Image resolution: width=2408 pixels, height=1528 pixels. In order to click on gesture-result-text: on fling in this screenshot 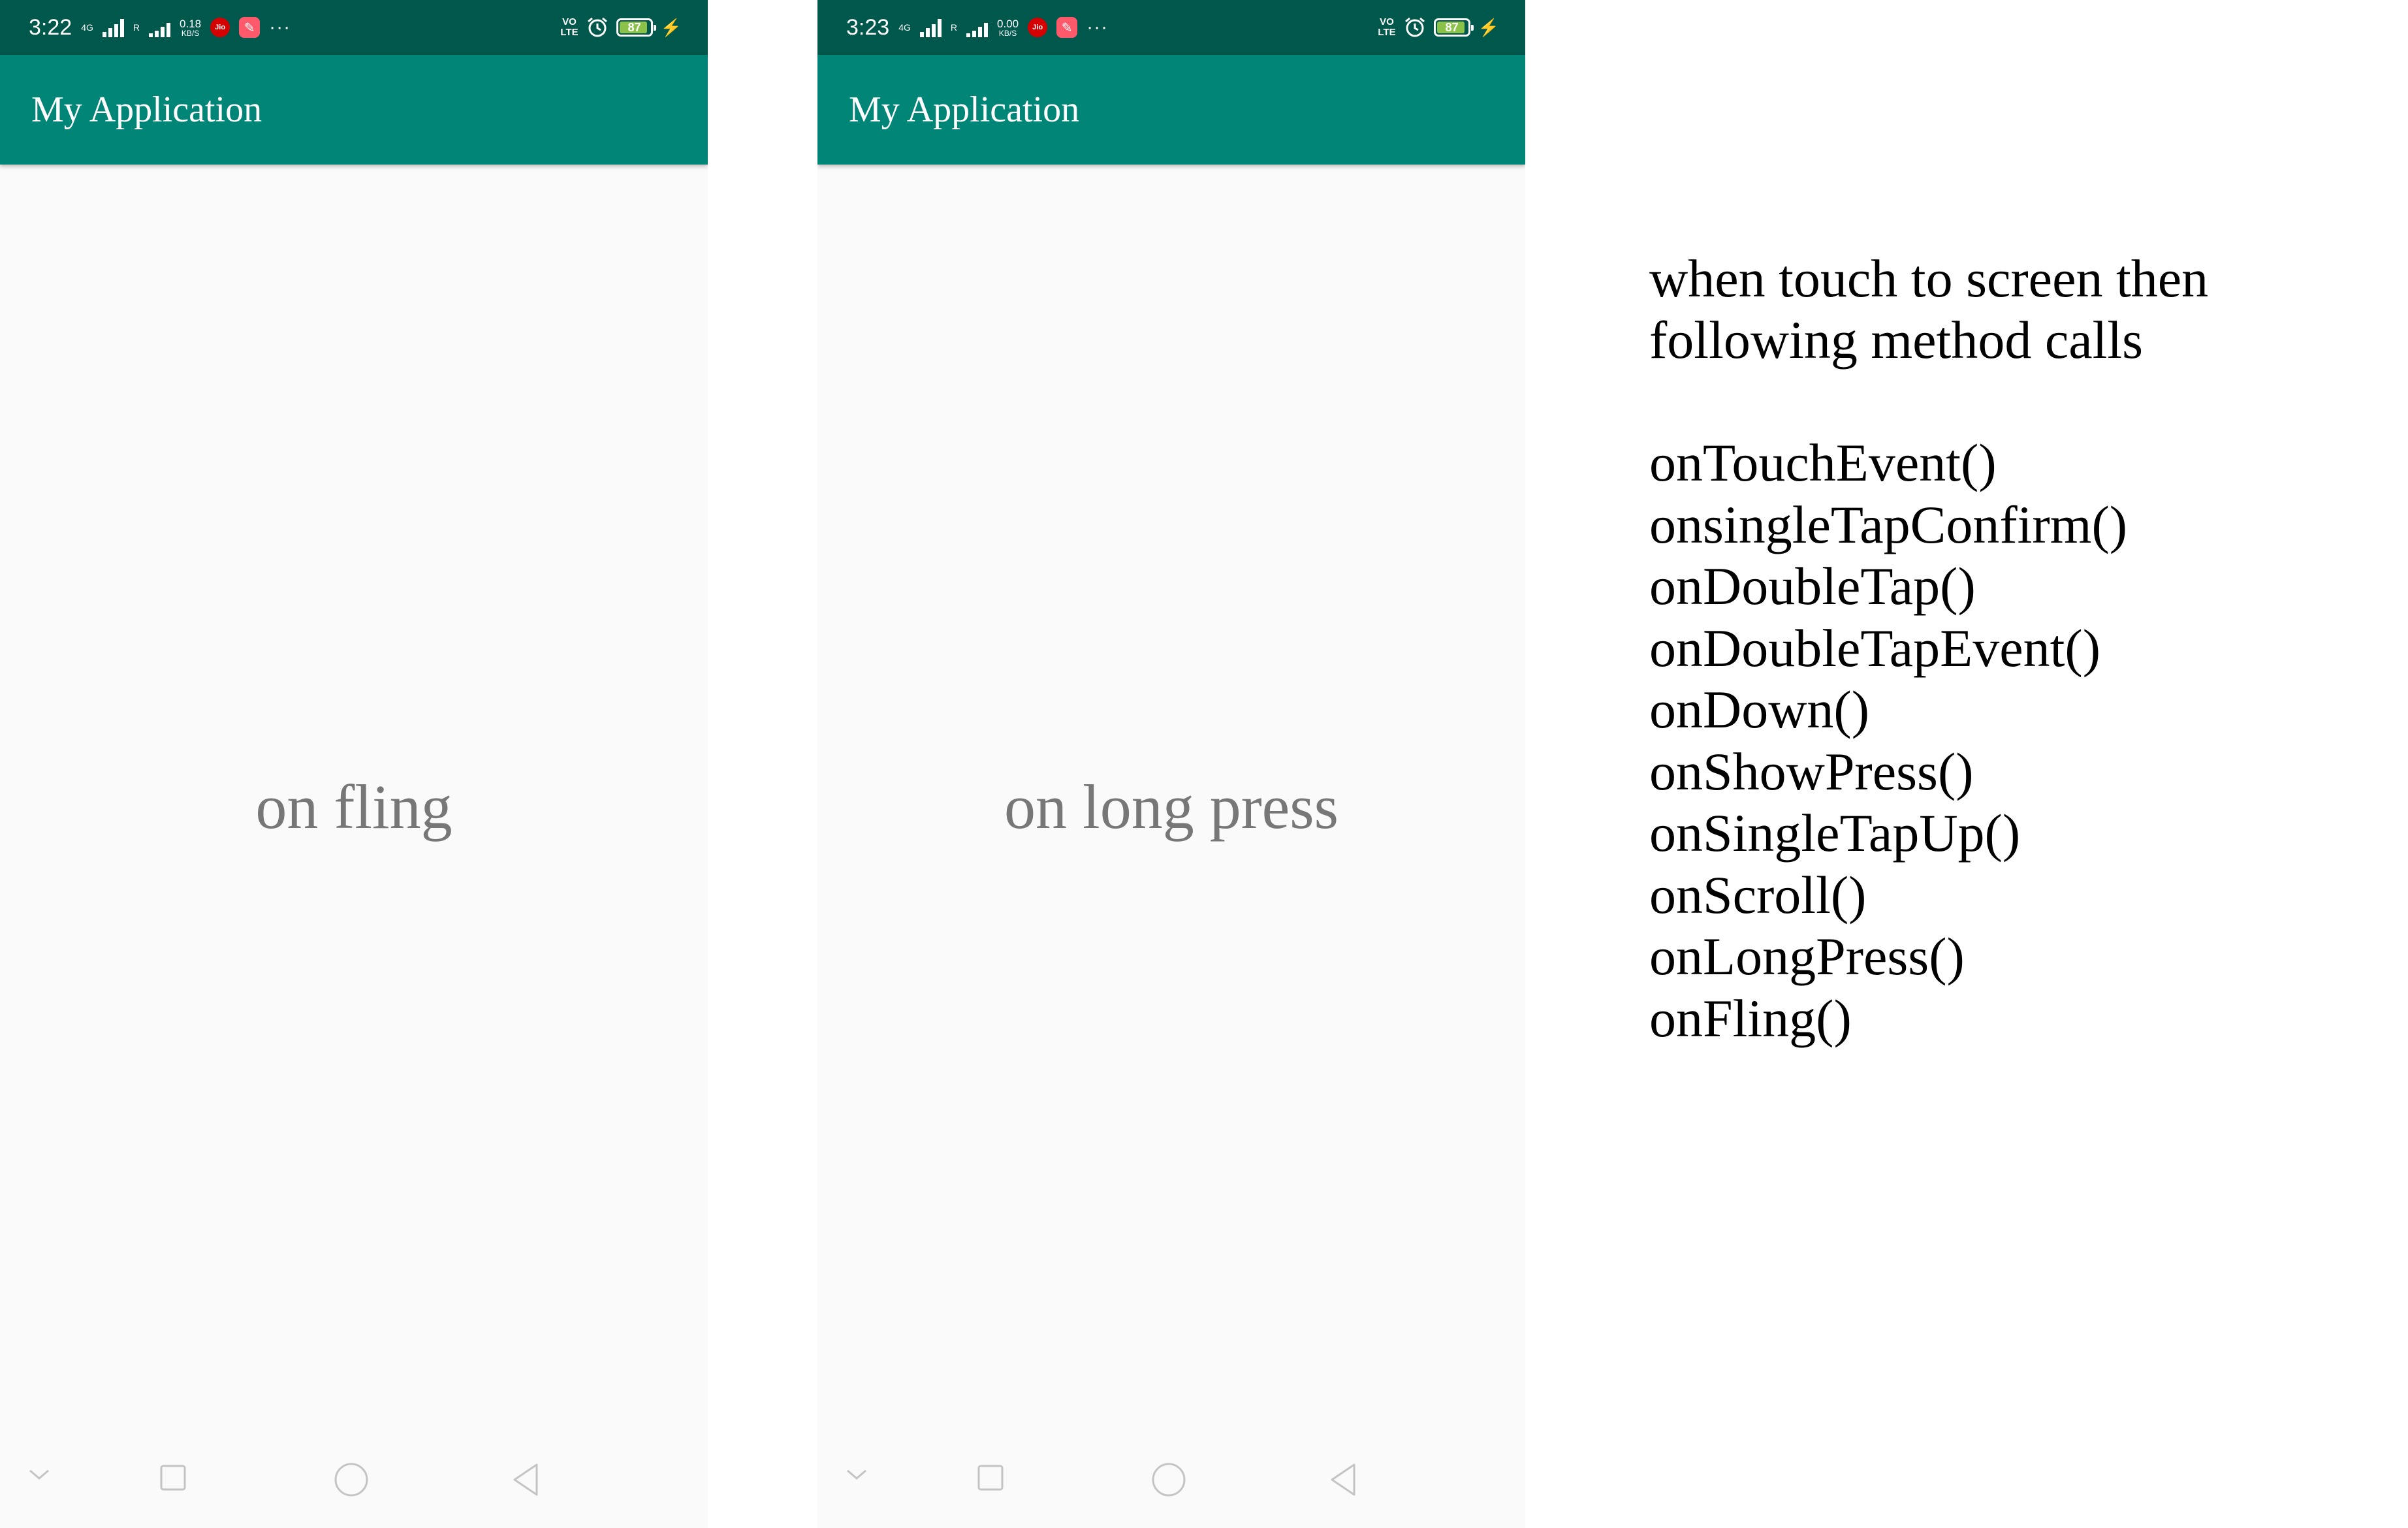, I will do `click(353, 807)`.